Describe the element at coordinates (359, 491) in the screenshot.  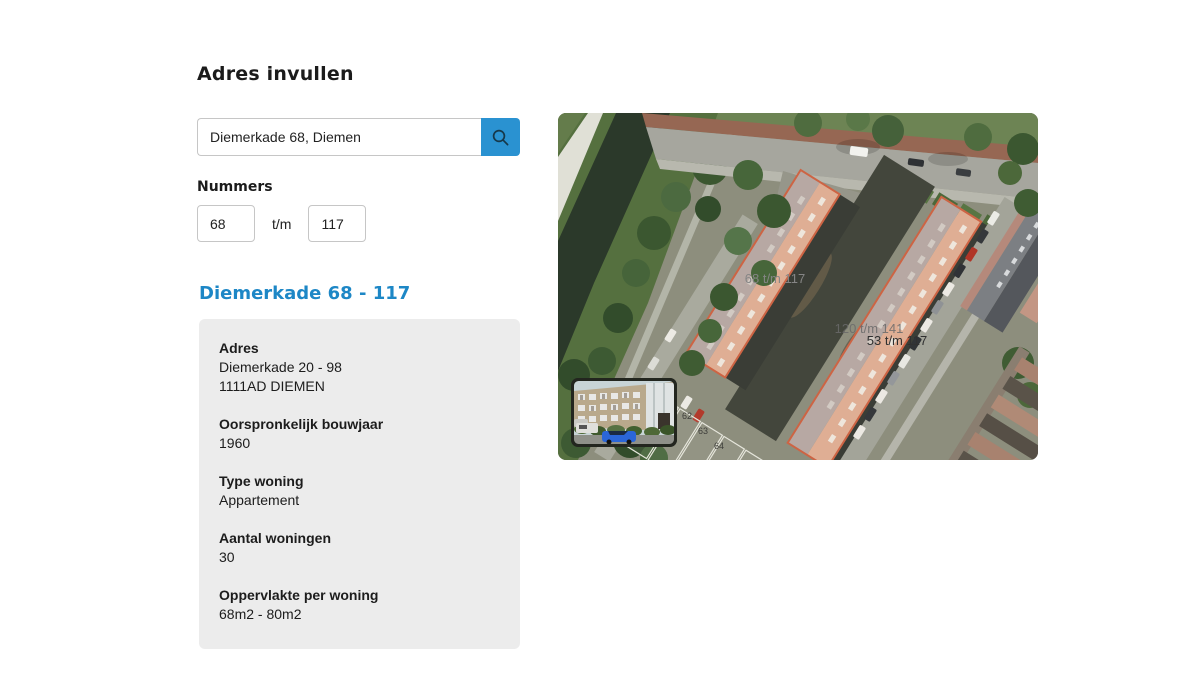
I see `info-field-type: Type woning Appartement` at that location.